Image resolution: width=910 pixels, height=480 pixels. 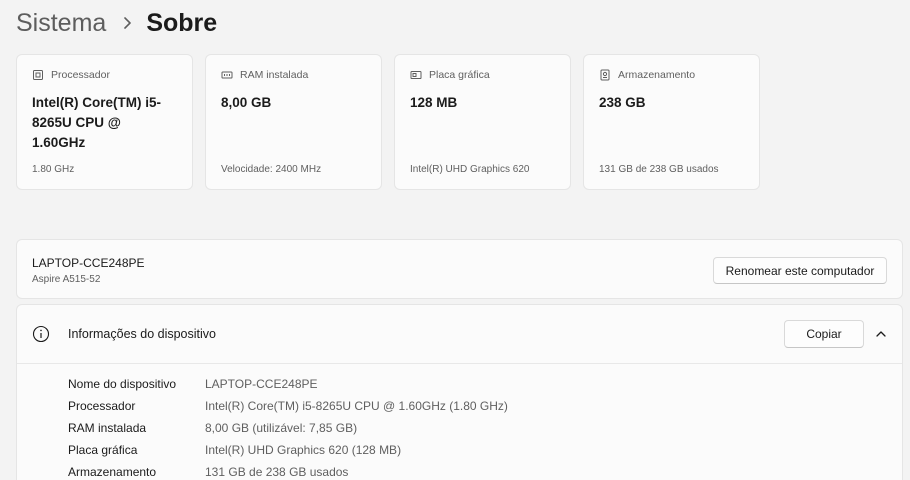 What do you see at coordinates (38, 75) in the screenshot?
I see `processor-icon` at bounding box center [38, 75].